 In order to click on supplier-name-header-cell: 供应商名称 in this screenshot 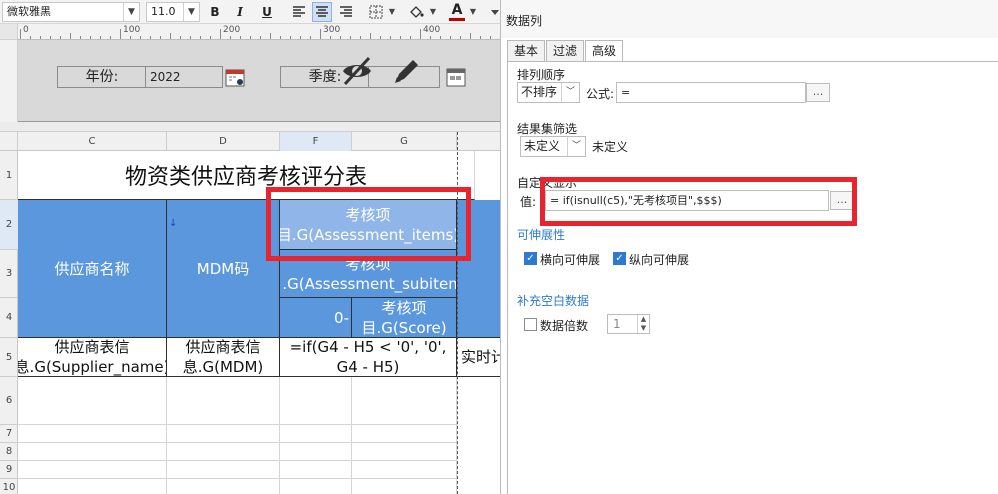, I will do `click(92, 269)`.